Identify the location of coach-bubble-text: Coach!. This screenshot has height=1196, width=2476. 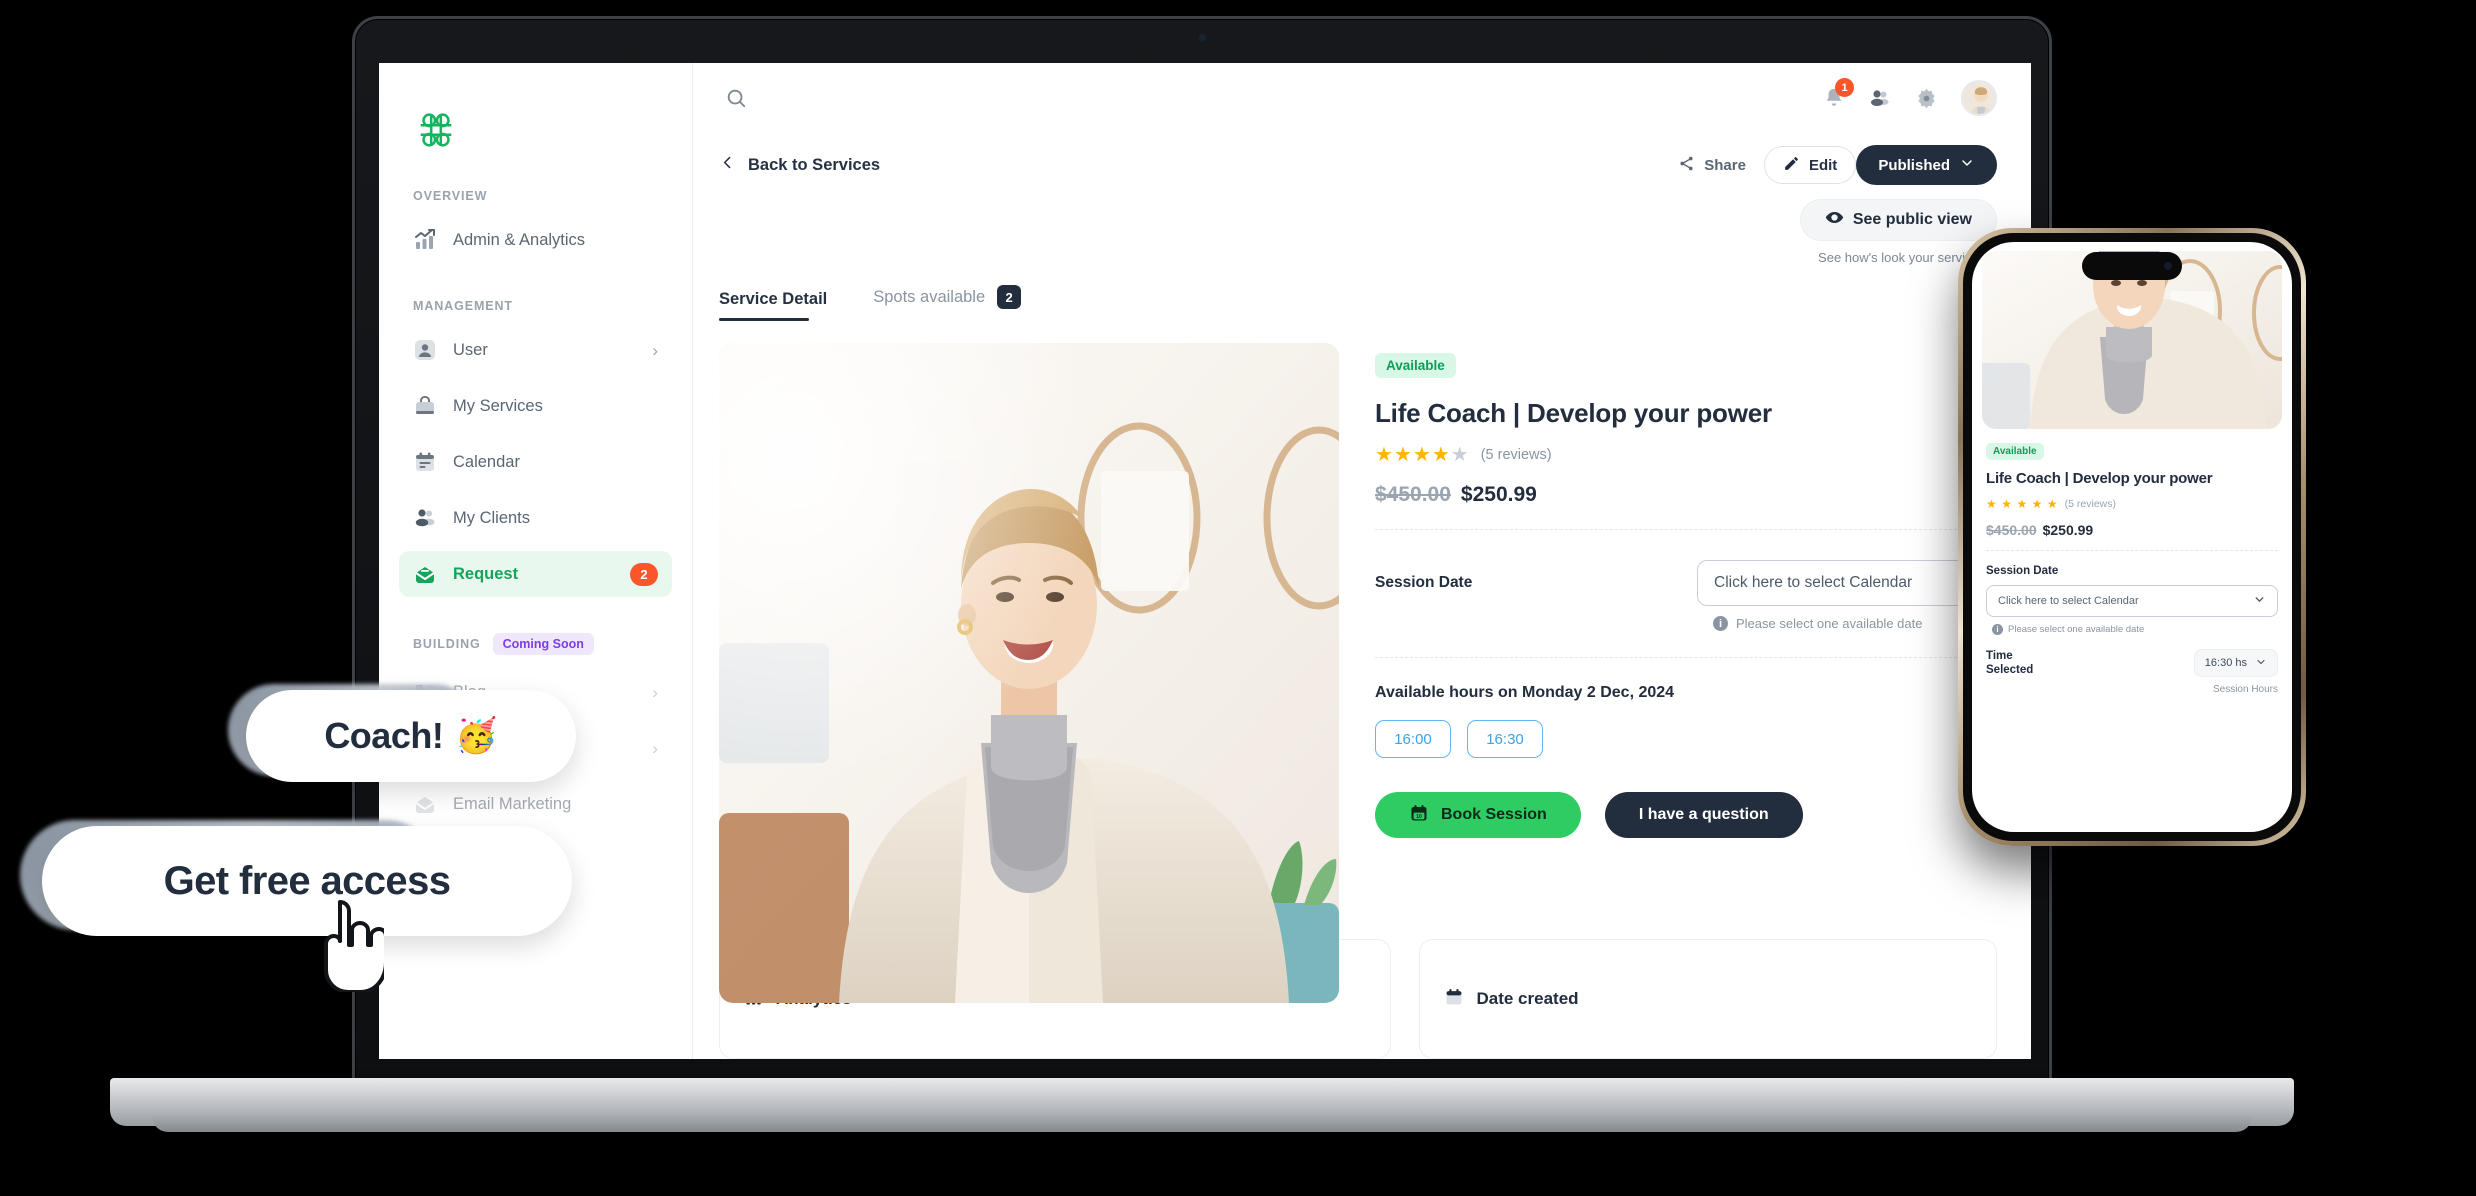
(384, 735).